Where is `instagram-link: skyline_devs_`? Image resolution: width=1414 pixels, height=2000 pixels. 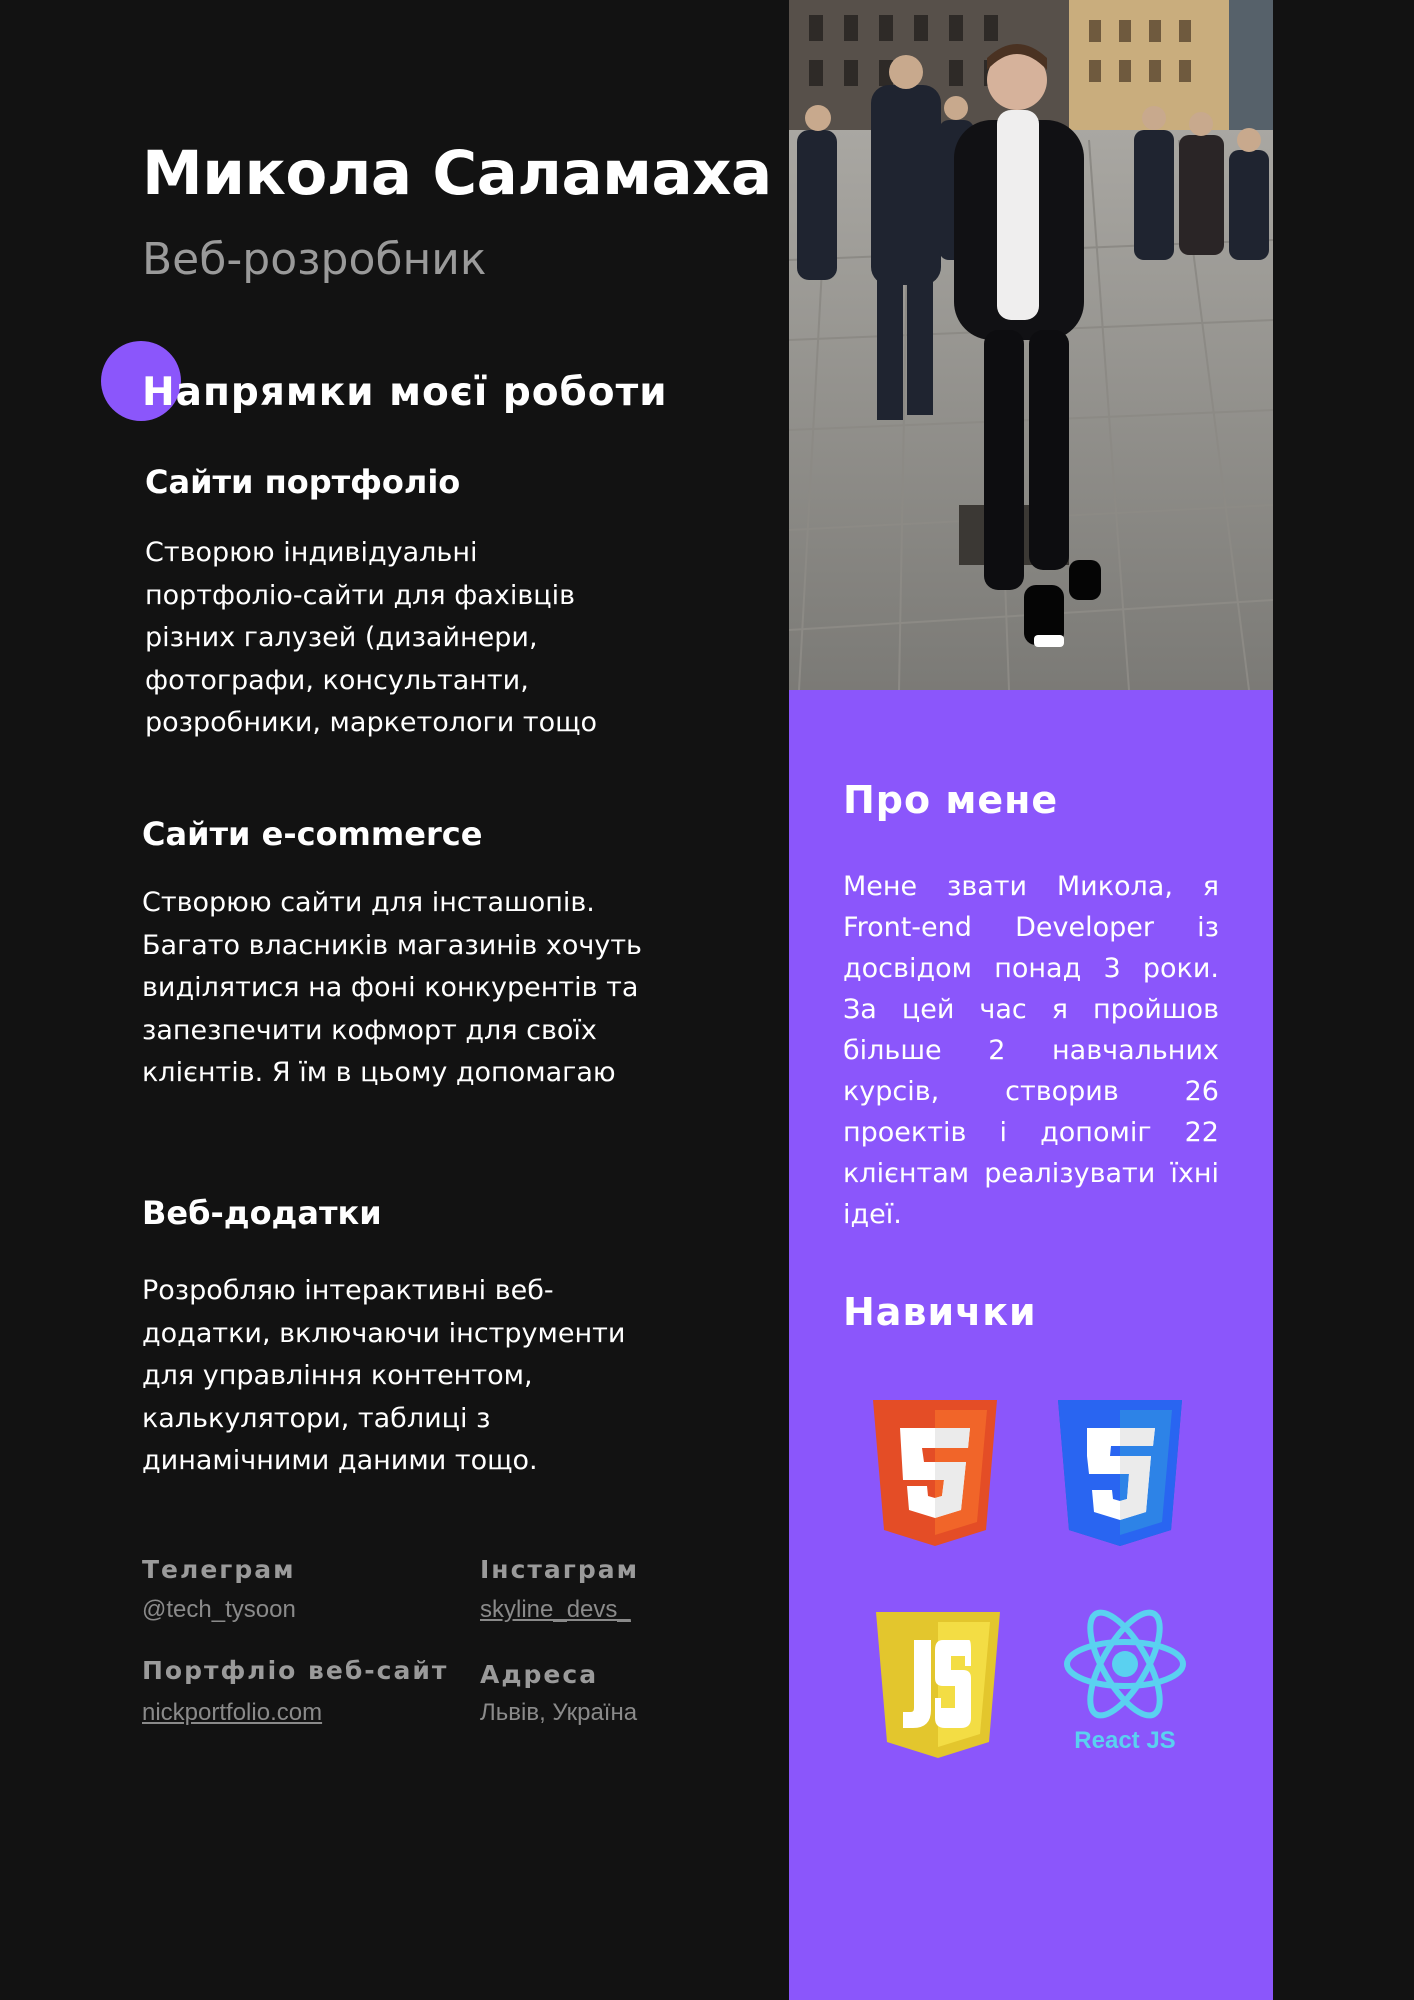 instagram-link: skyline_devs_ is located at coordinates (555, 1610).